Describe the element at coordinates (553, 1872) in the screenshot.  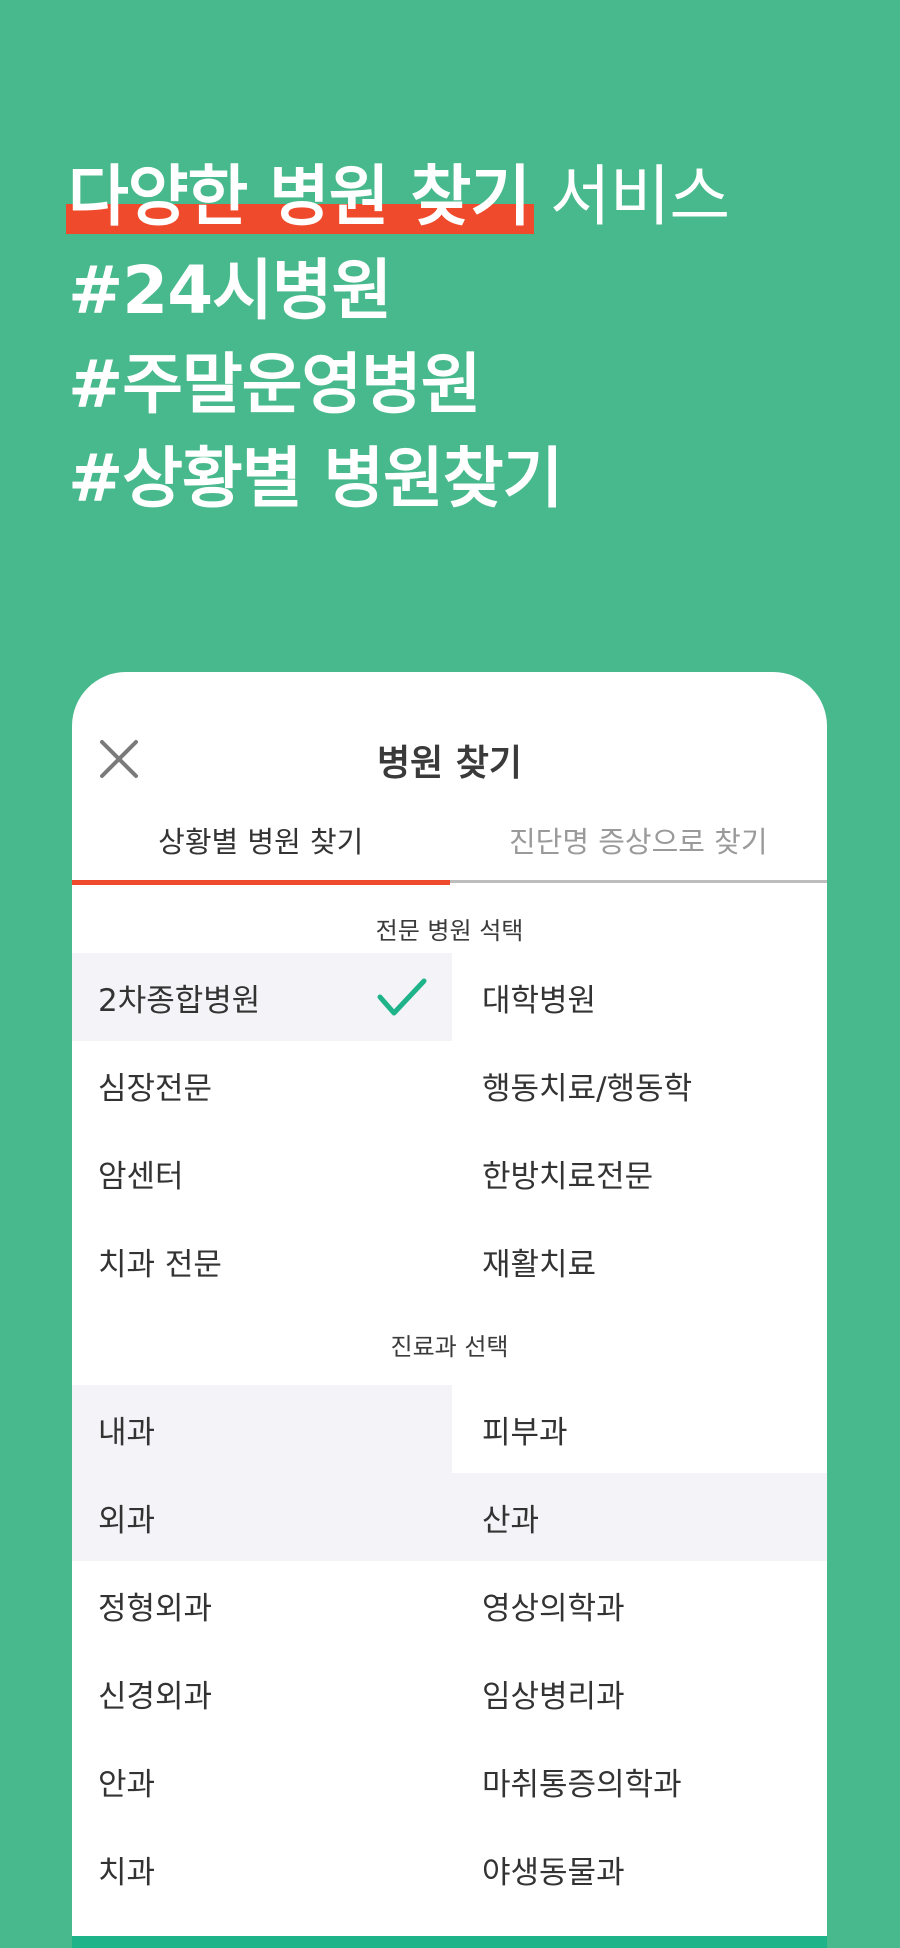
I see `option-label: 야생동물과` at that location.